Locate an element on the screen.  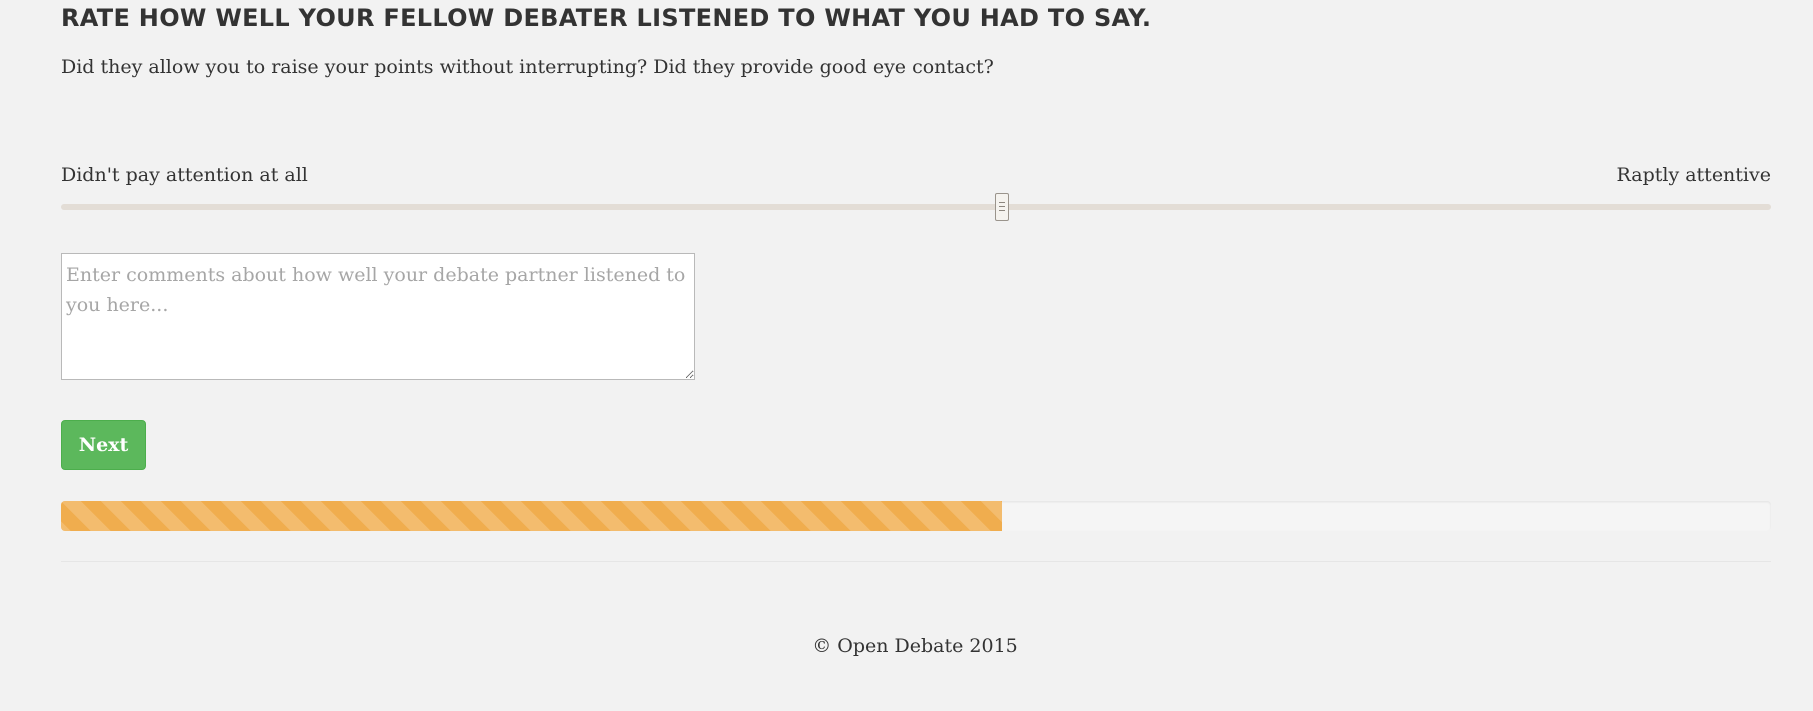
scale-min-label: Didn't pay attention at all is located at coordinates (184, 175).